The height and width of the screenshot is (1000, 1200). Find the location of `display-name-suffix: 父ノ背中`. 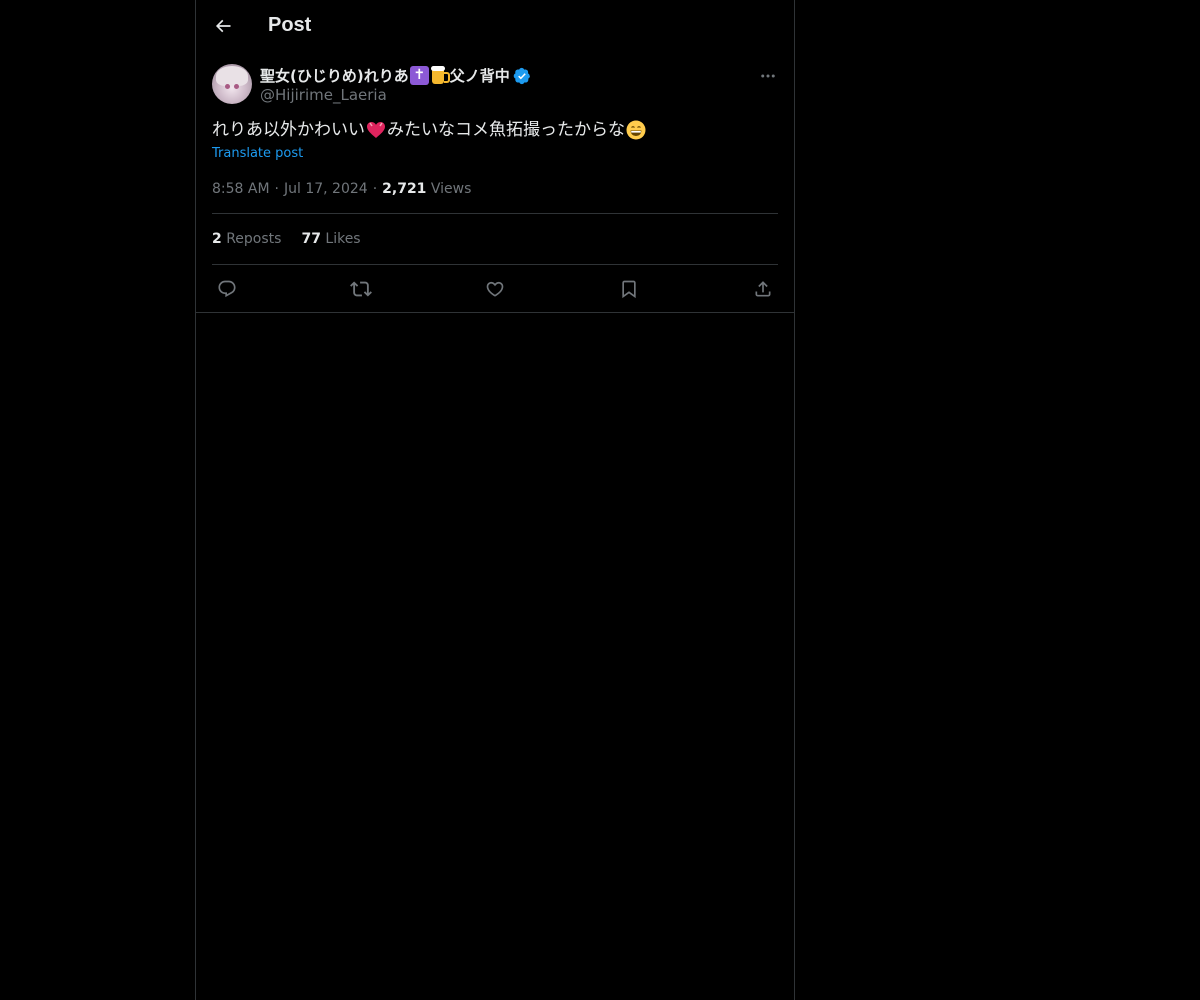

display-name-suffix: 父ノ背中 is located at coordinates (479, 76).